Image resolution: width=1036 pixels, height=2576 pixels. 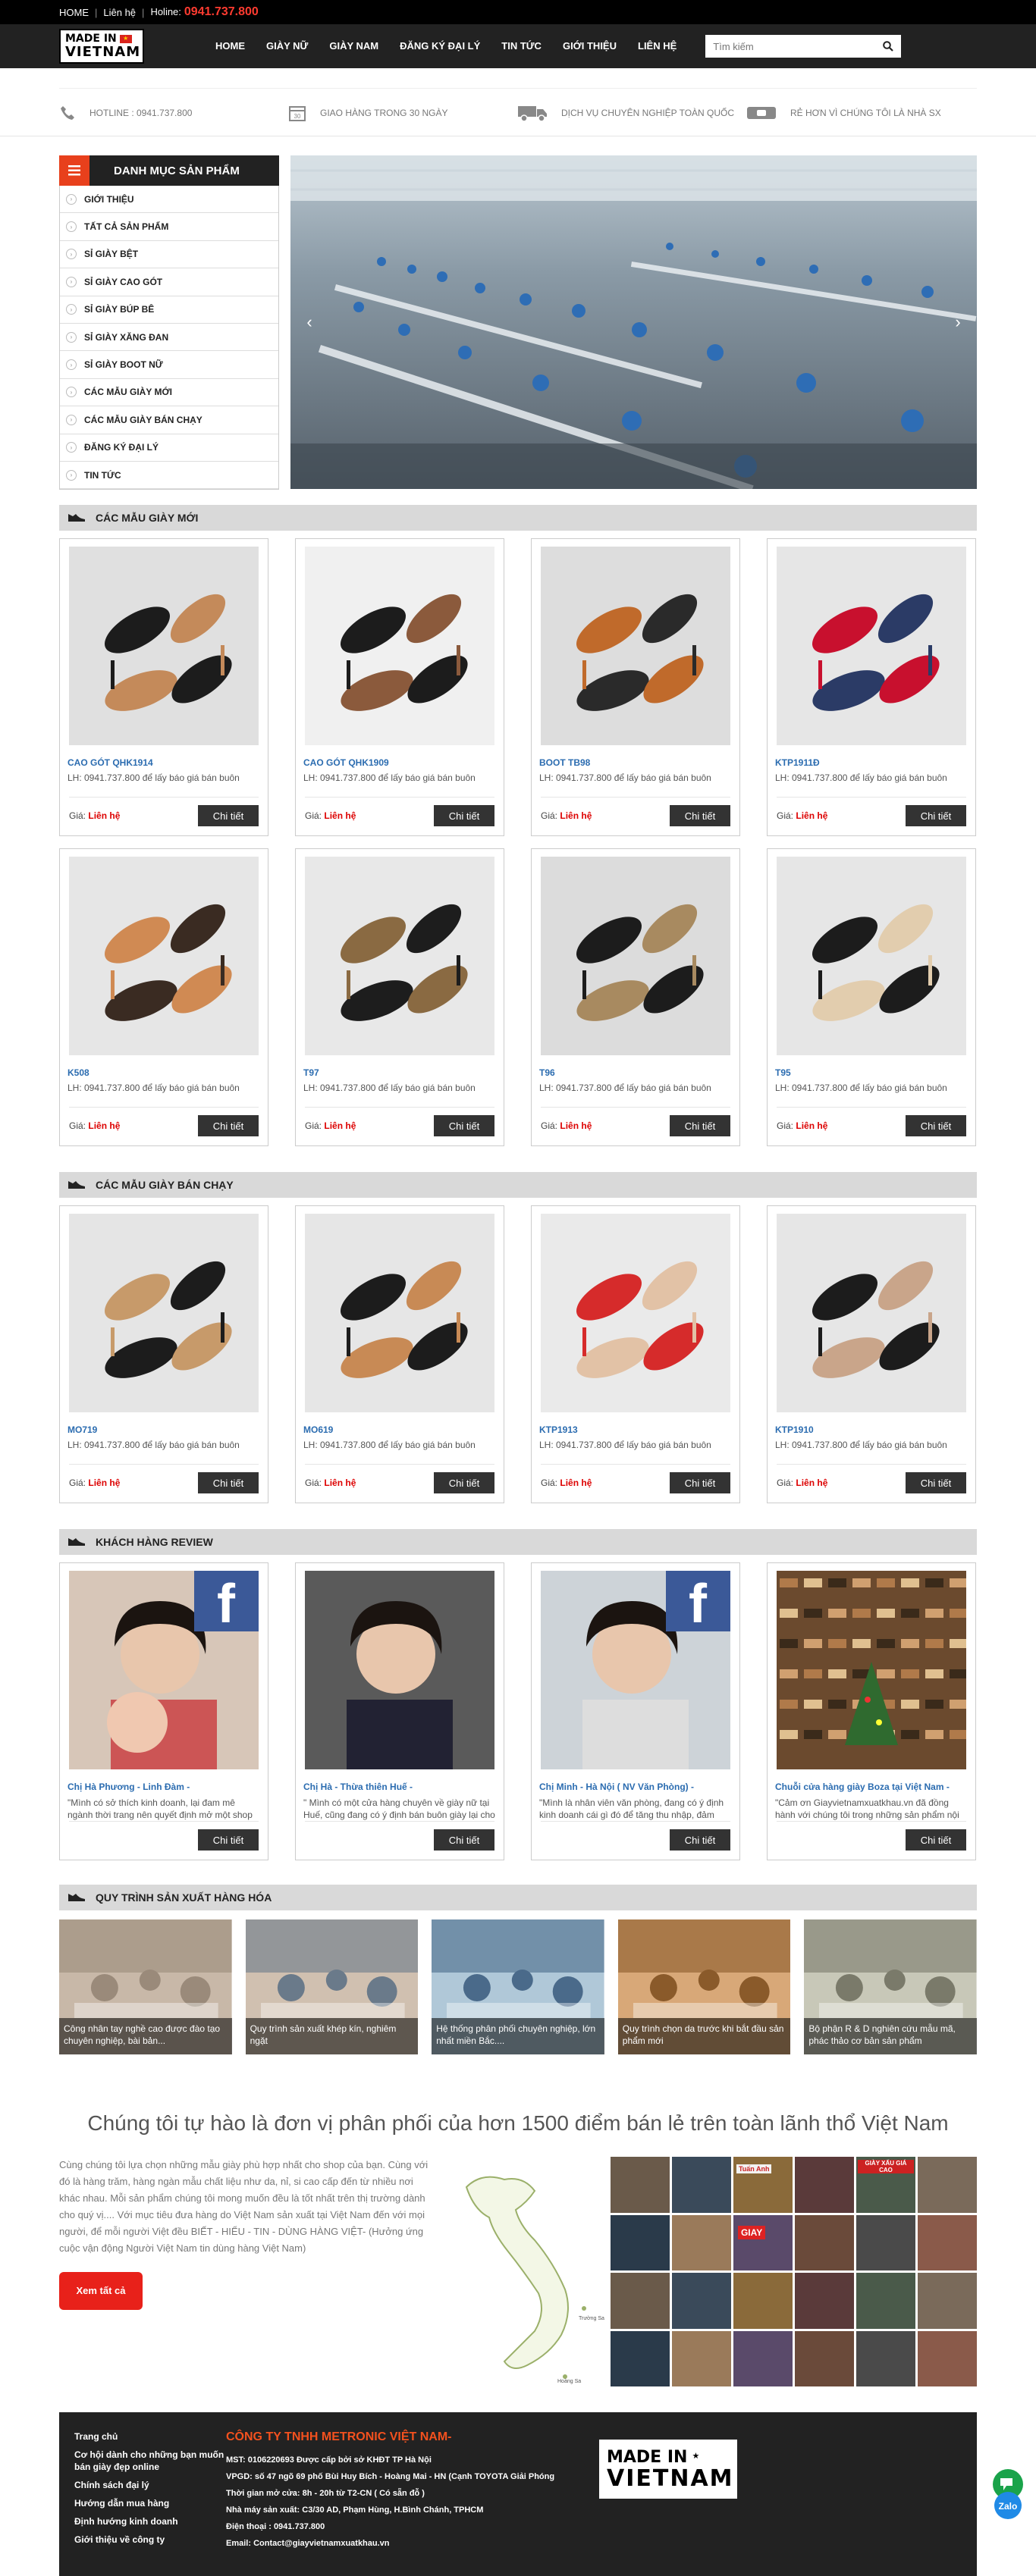 What do you see at coordinates (230, 46) in the screenshot?
I see `nav-home: HOME` at bounding box center [230, 46].